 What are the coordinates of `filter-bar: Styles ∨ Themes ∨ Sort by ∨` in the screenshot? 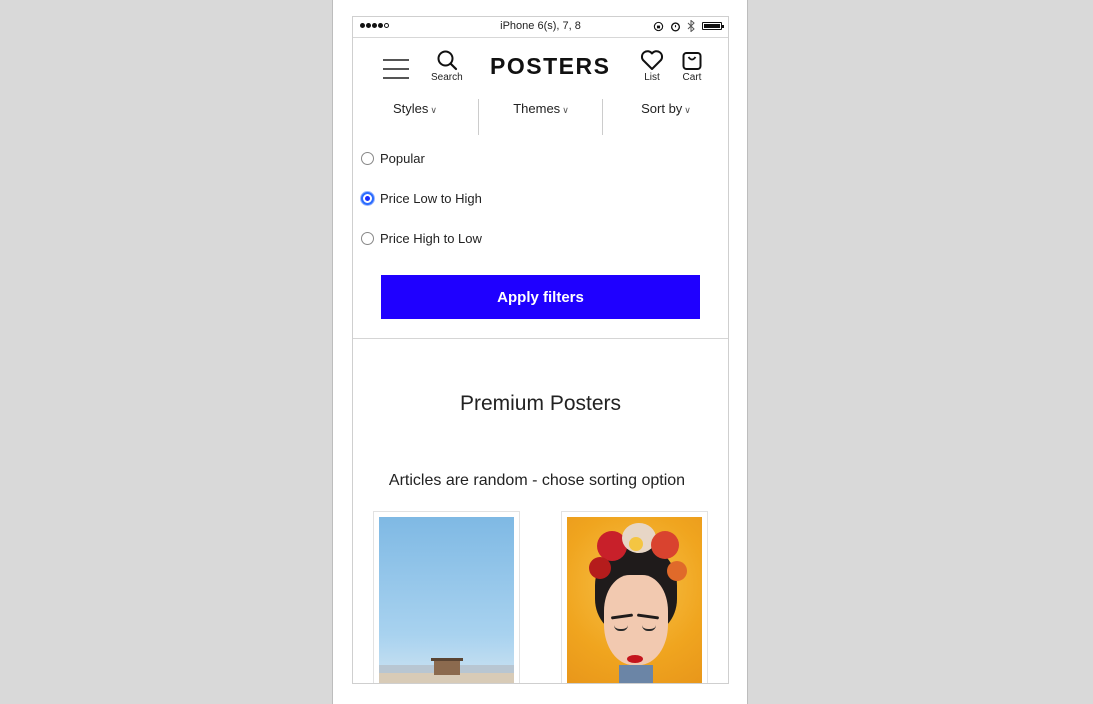 It's located at (540, 116).